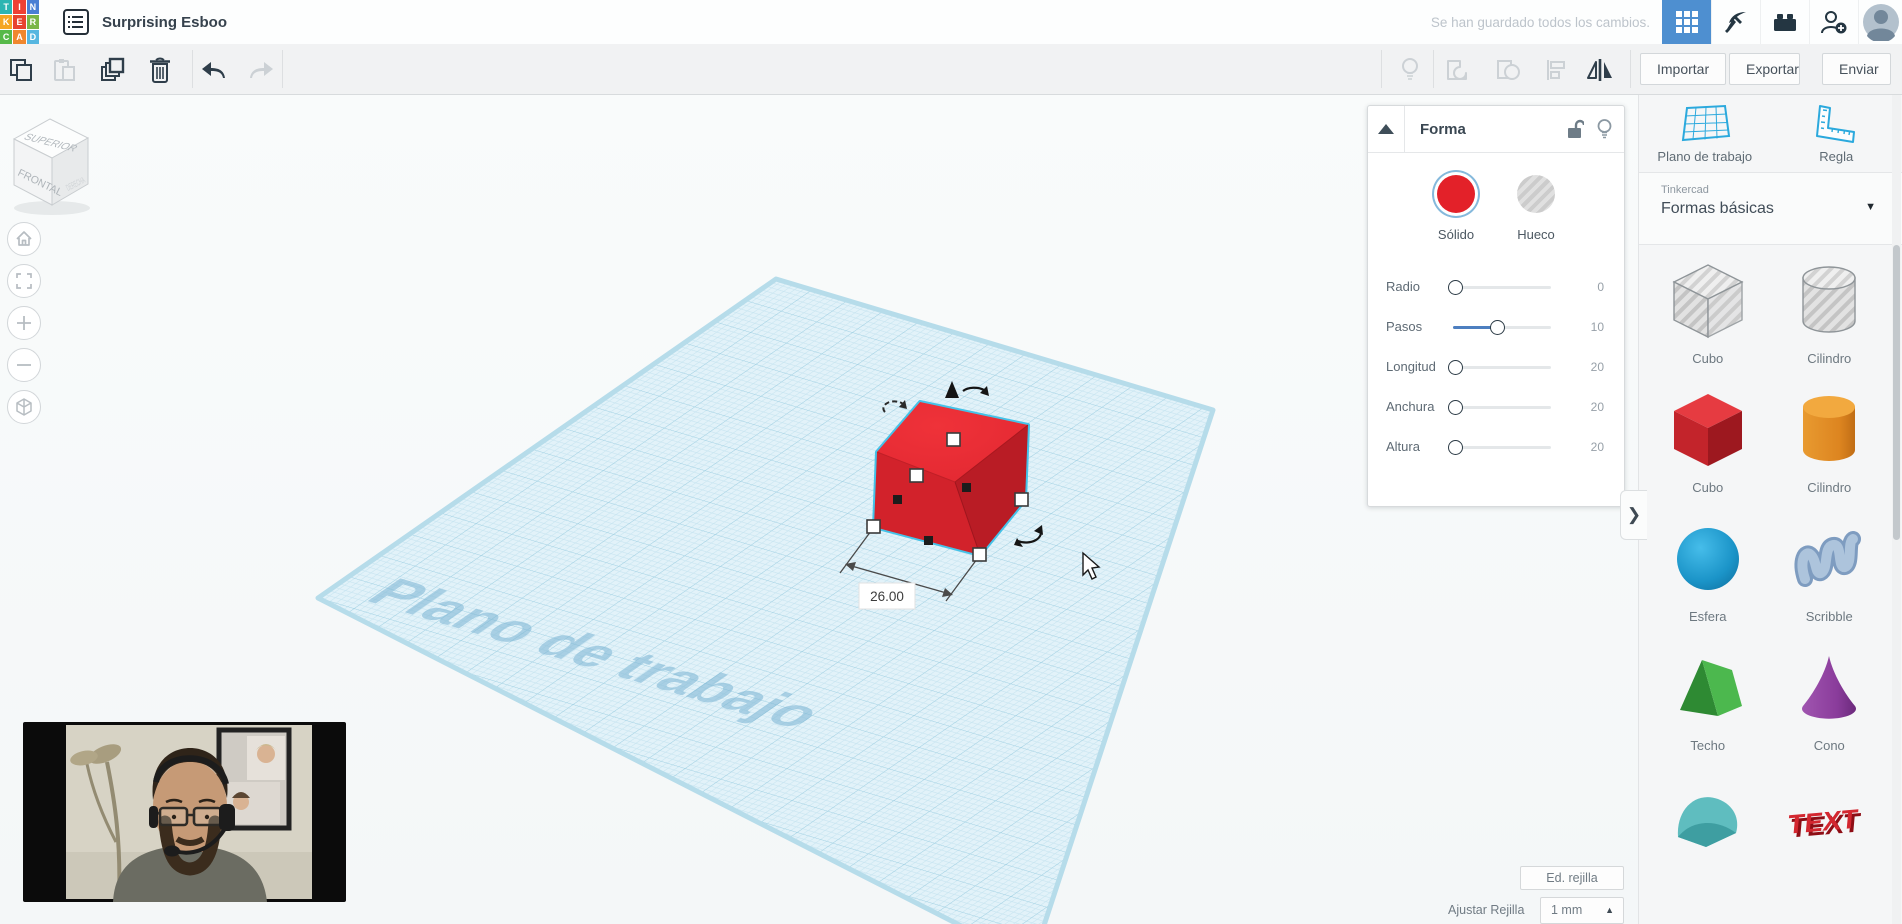 The height and width of the screenshot is (924, 1902). I want to click on grid-icon, so click(1686, 22).